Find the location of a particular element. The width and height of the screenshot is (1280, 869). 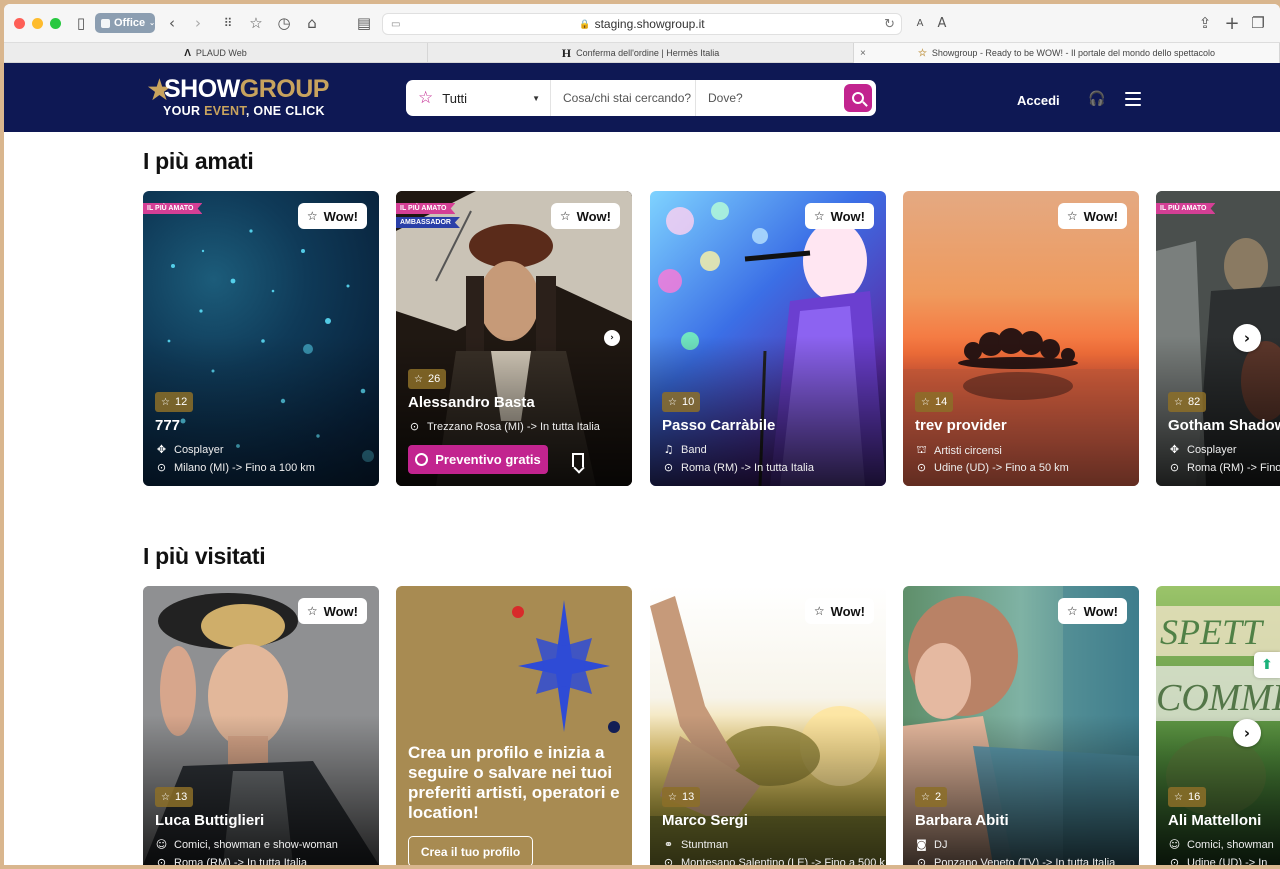

back-icon: ‹ is located at coordinates (172, 23).